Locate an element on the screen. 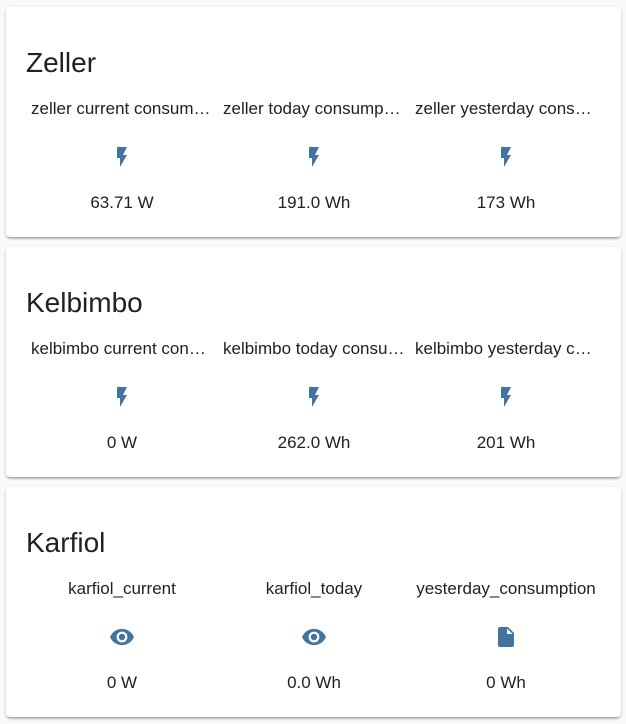  entity-kelbimbo-yesterday: kelbimbo yesterday consumption 201 Wh is located at coordinates (506, 396).